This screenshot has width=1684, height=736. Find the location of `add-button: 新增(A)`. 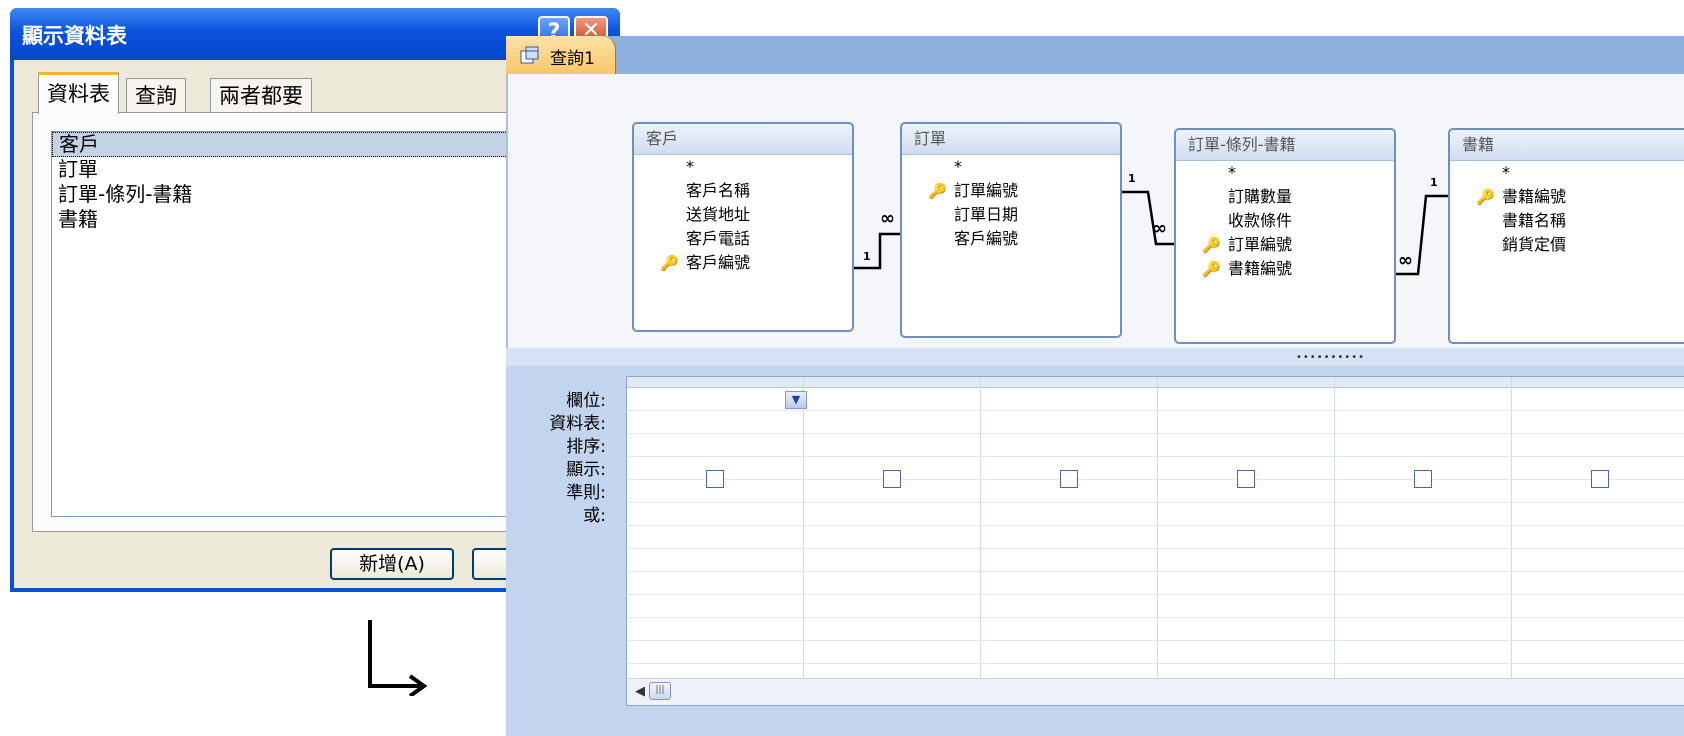

add-button: 新增(A) is located at coordinates (392, 564).